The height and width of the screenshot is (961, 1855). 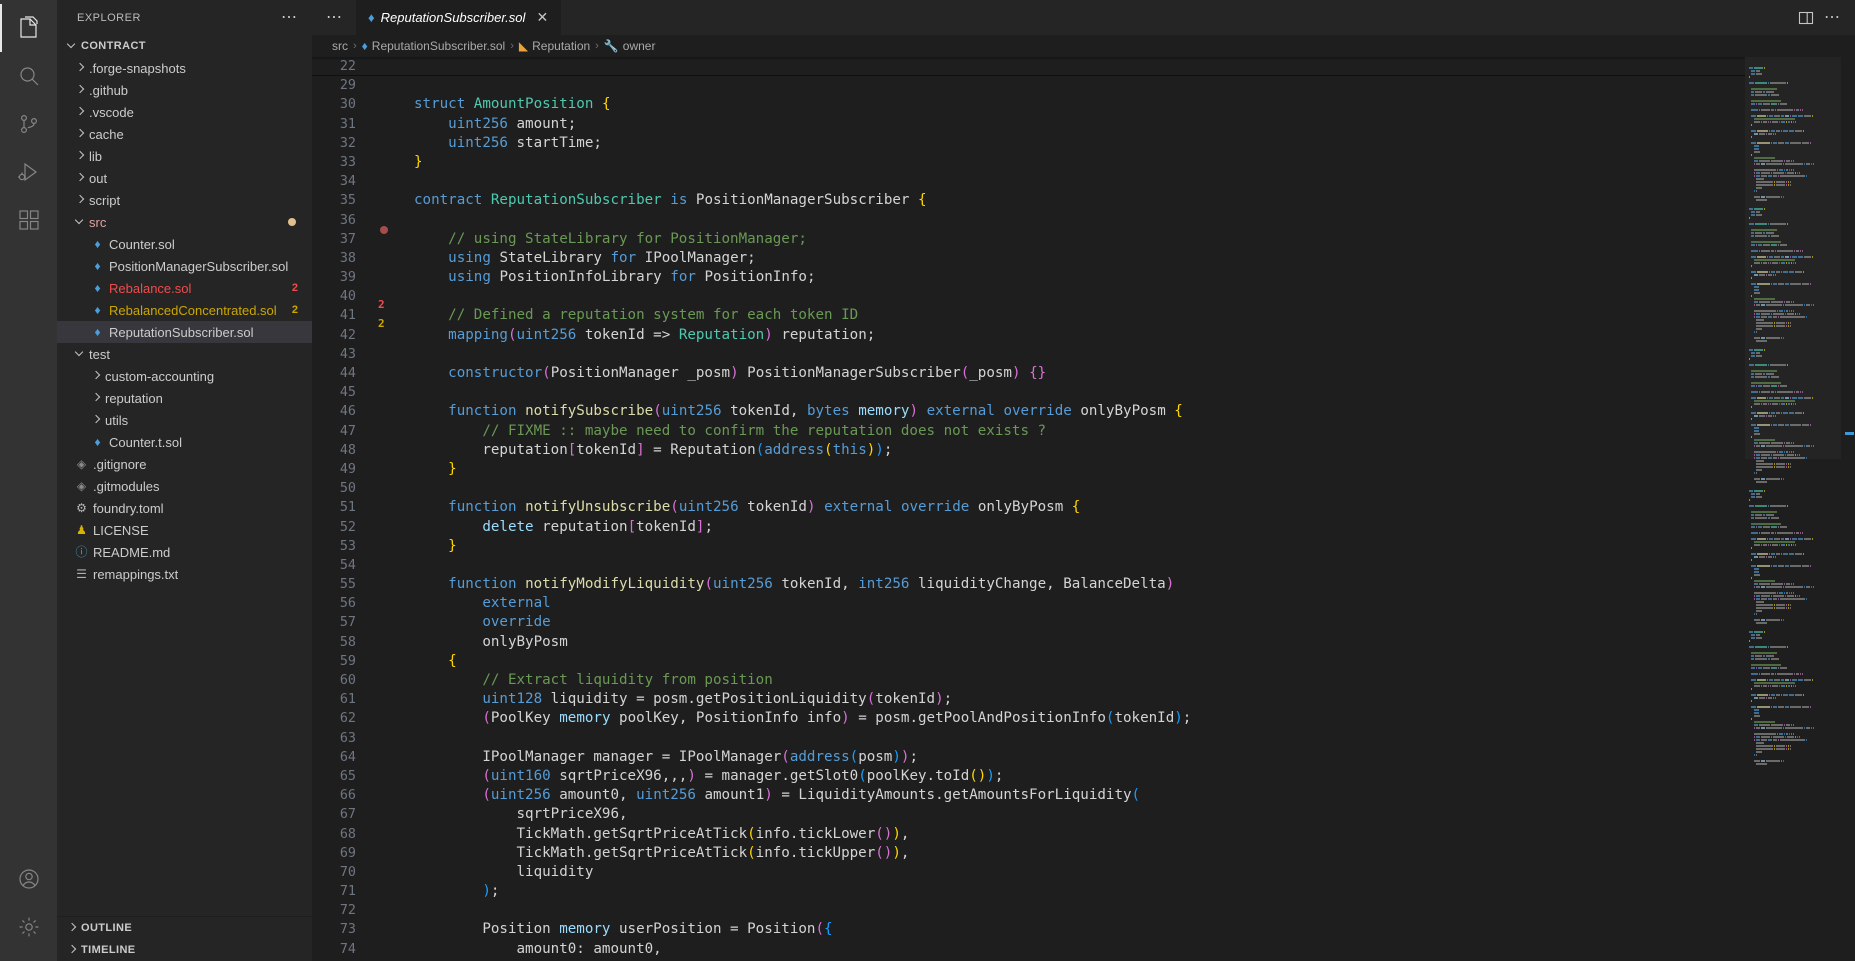 What do you see at coordinates (1848, 509) in the screenshot?
I see `overview-ruler` at bounding box center [1848, 509].